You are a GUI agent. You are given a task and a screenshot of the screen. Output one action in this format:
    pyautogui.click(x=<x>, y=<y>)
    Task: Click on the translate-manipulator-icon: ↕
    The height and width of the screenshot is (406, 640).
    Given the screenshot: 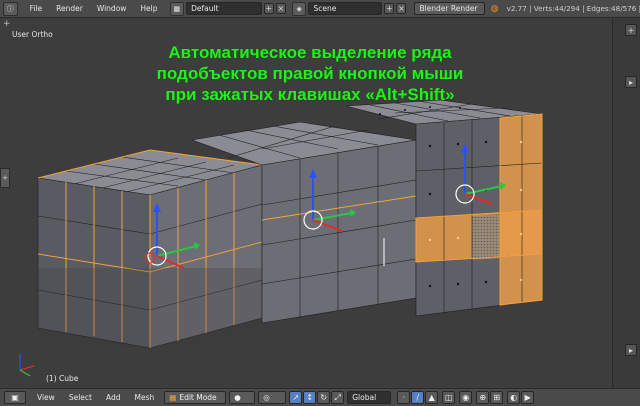 What is the action you would take?
    pyautogui.click(x=310, y=397)
    